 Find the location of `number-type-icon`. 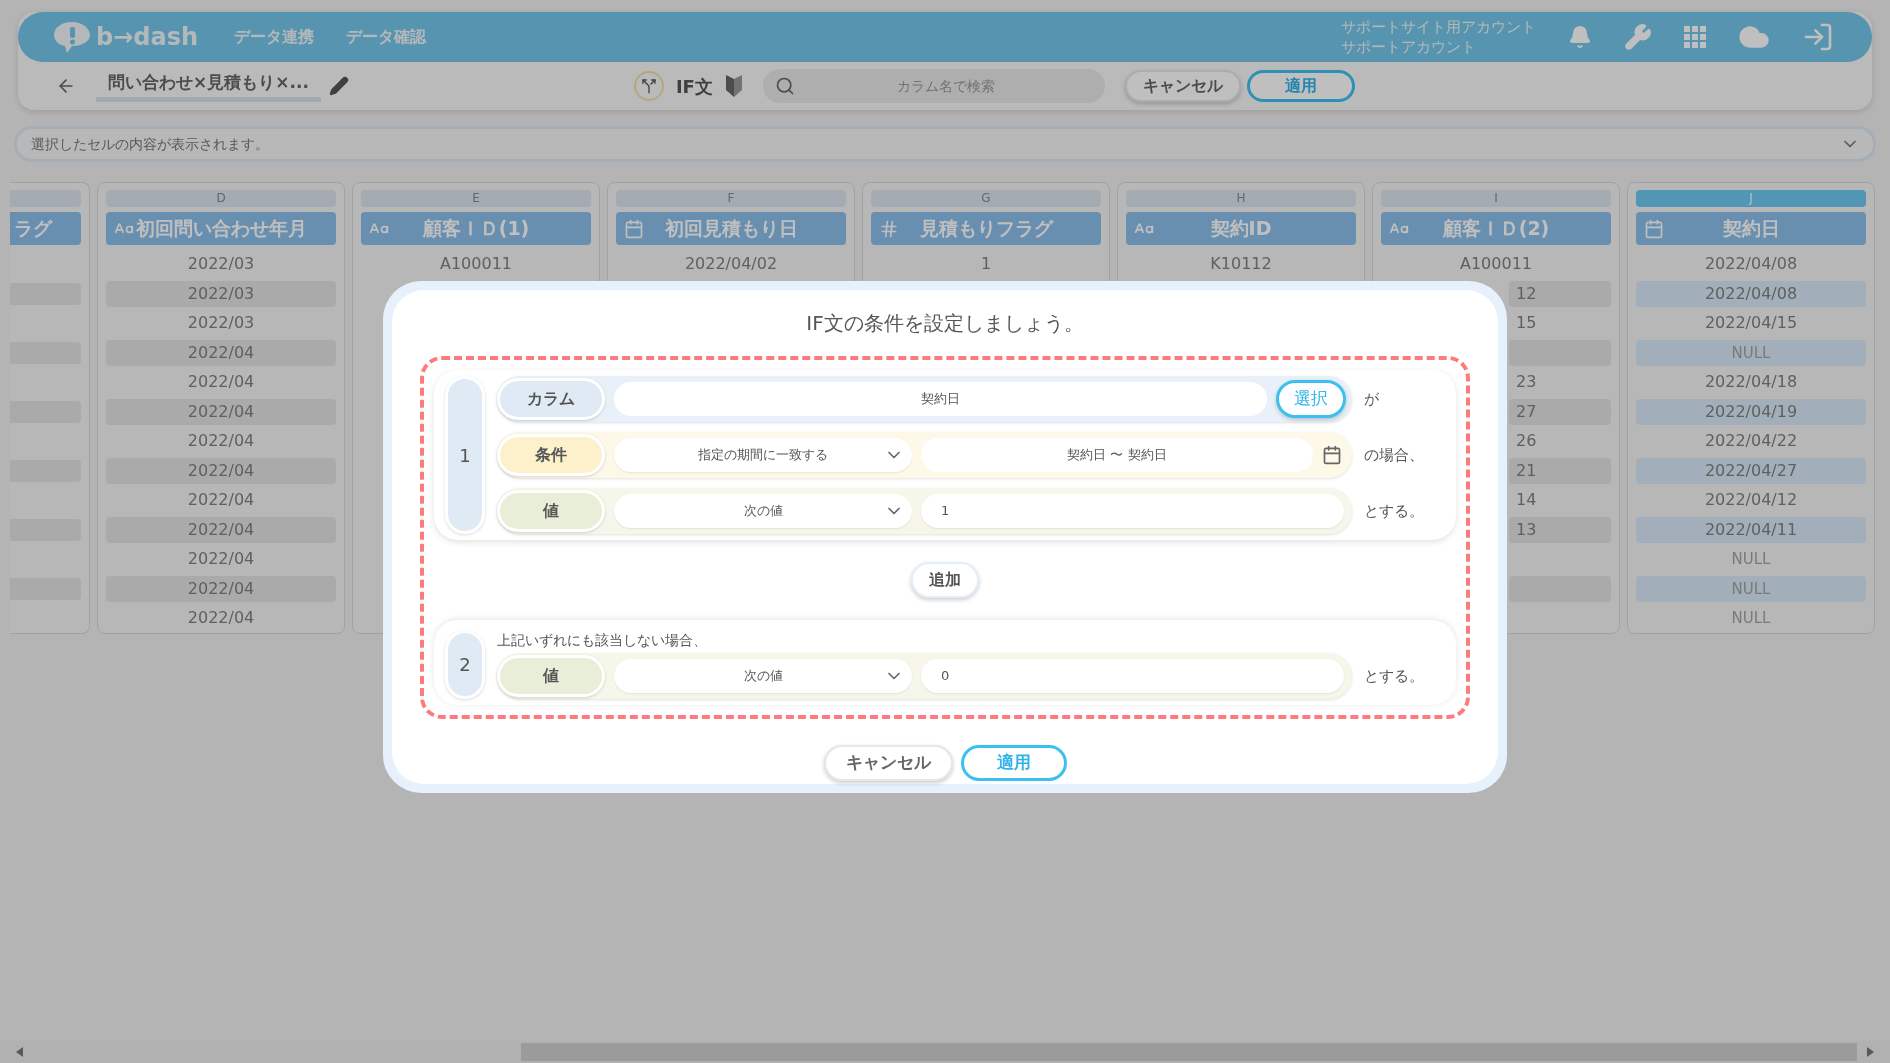

number-type-icon is located at coordinates (889, 228).